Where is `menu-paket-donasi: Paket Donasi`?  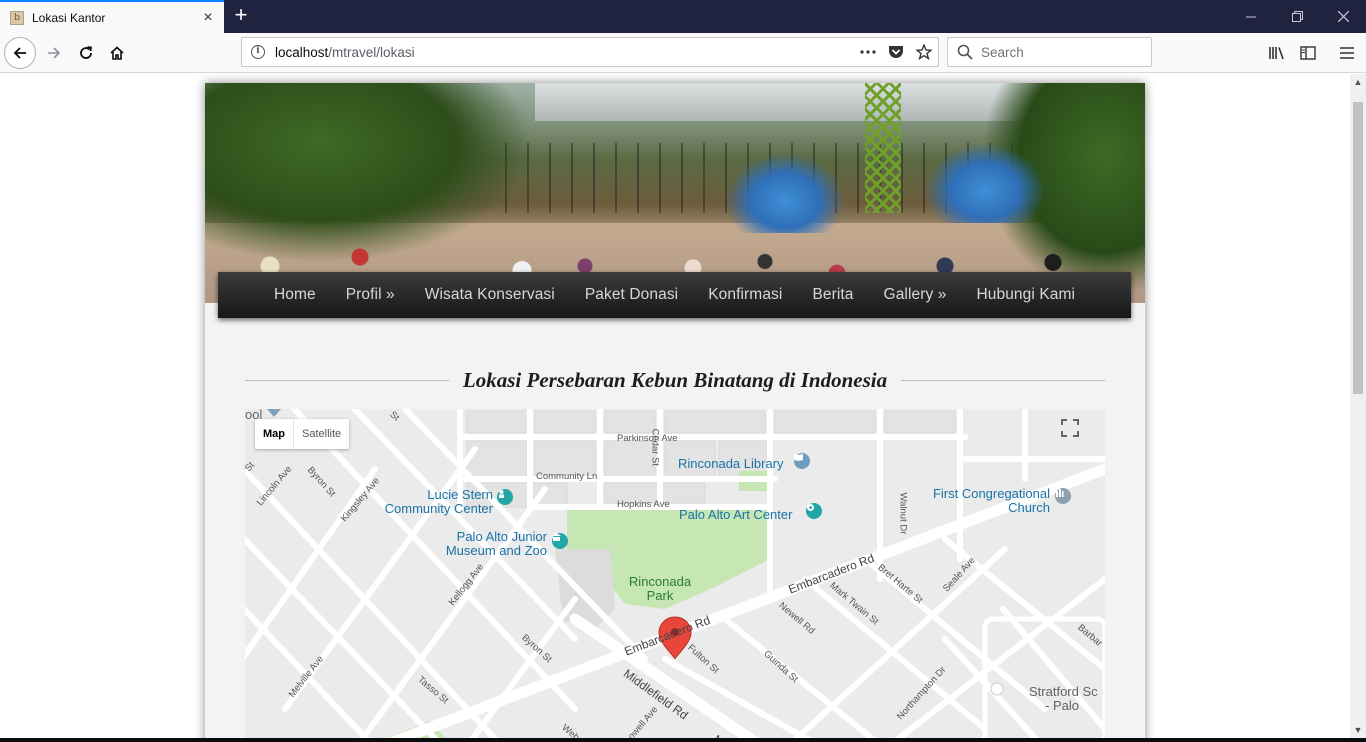 menu-paket-donasi: Paket Donasi is located at coordinates (631, 295).